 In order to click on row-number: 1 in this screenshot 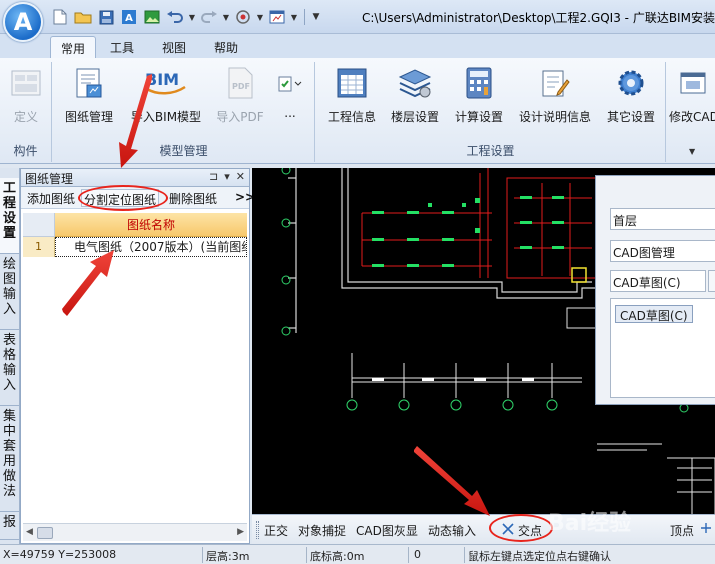, I will do `click(39, 247)`.